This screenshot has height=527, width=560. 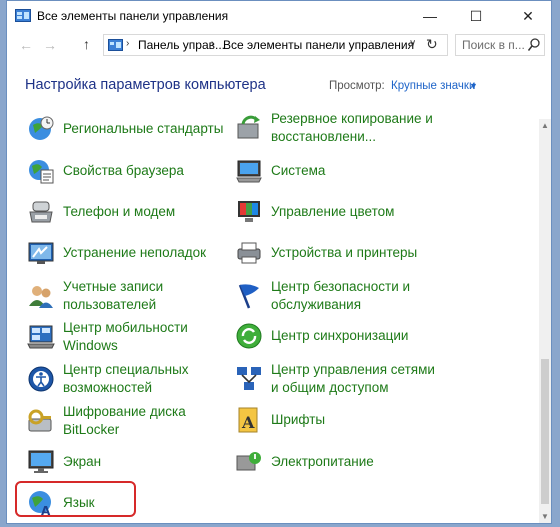 I want to click on item-label: Центр управления сетями и общим доступом, so click(x=353, y=378).